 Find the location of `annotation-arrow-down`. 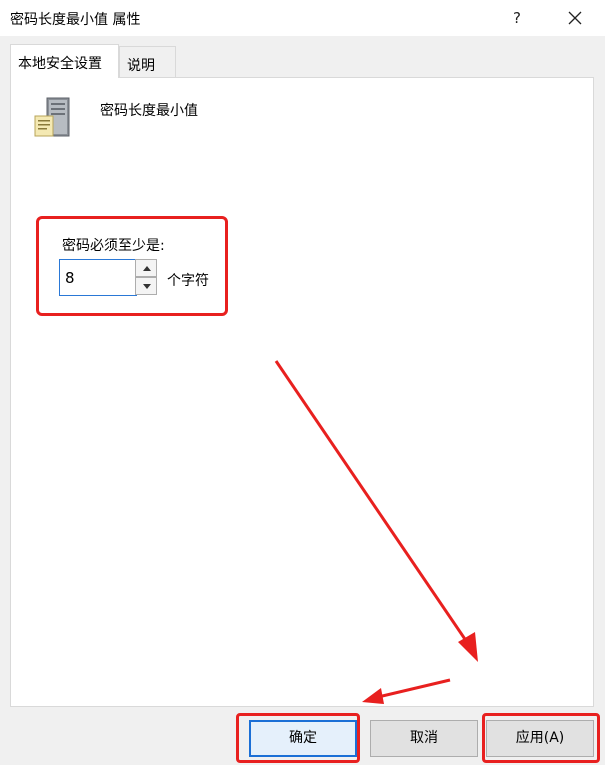

annotation-arrow-down is located at coordinates (373, 504).